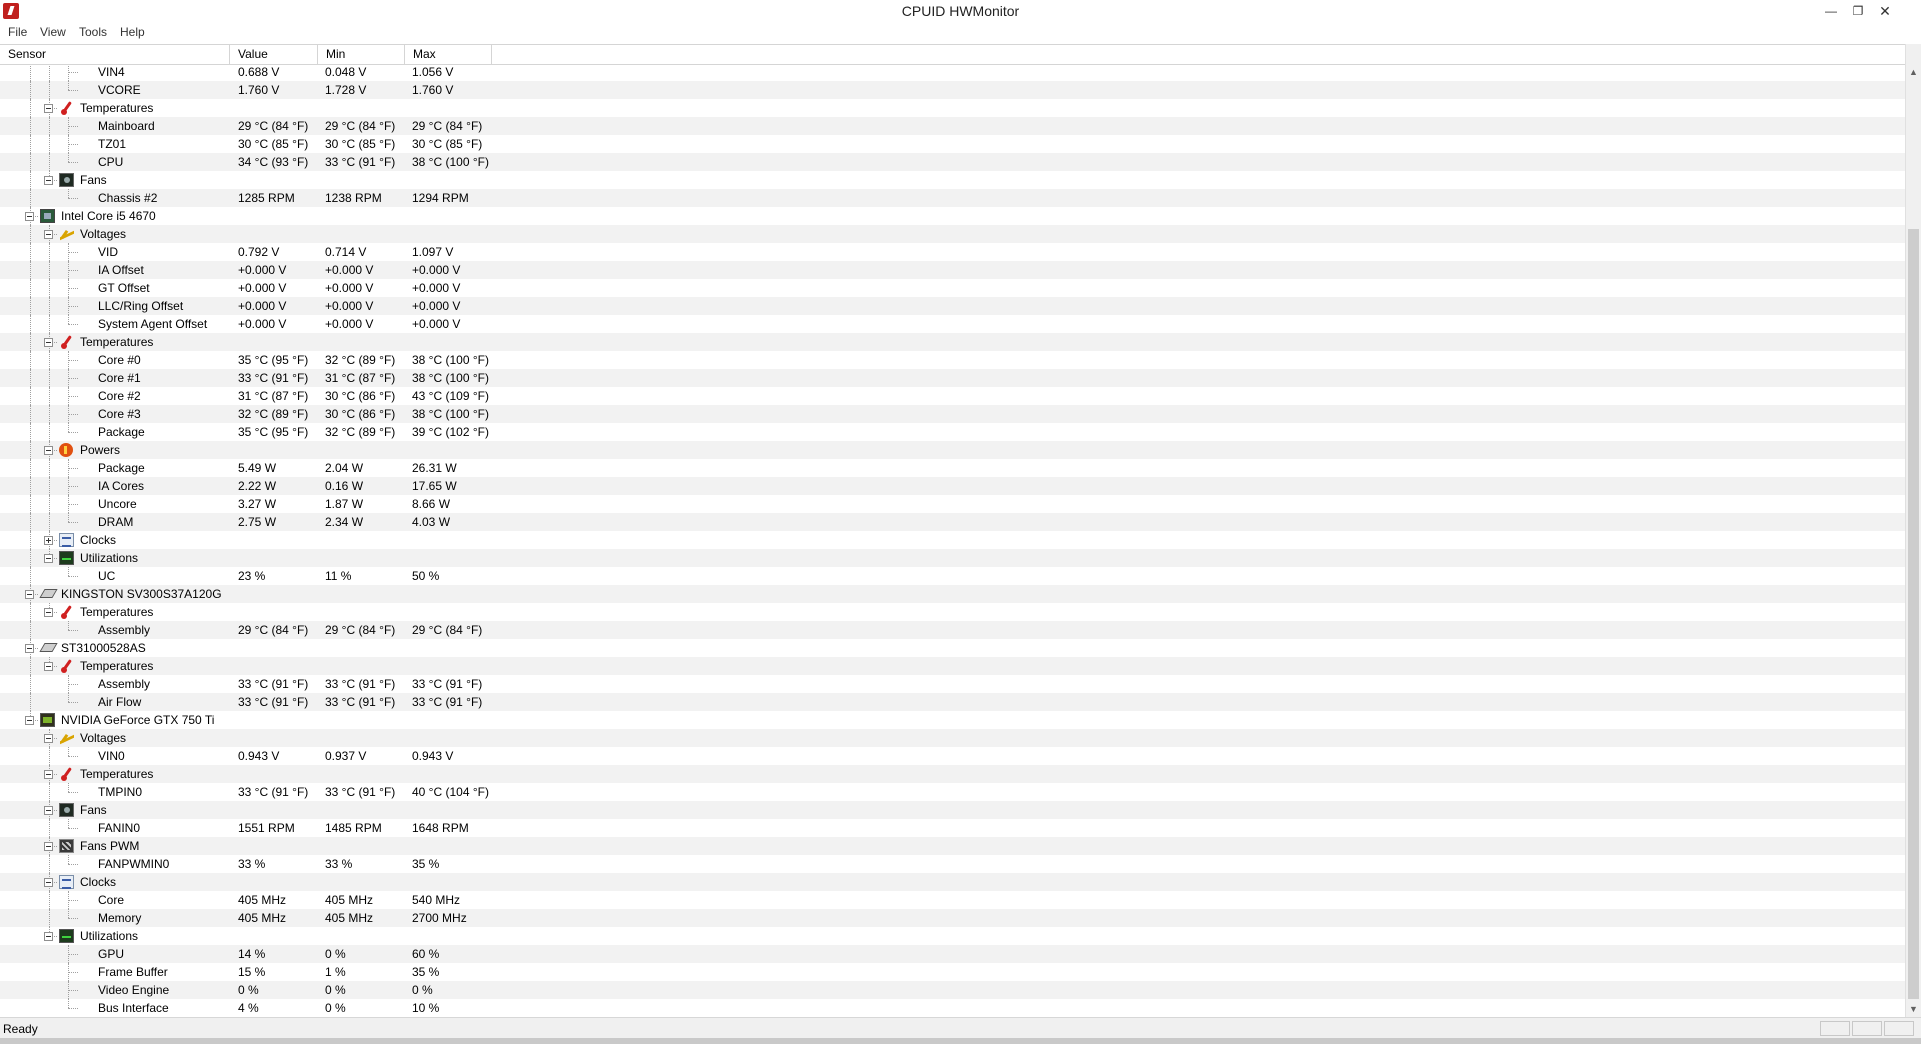  I want to click on sensor-value: +0.000 V, so click(262, 270).